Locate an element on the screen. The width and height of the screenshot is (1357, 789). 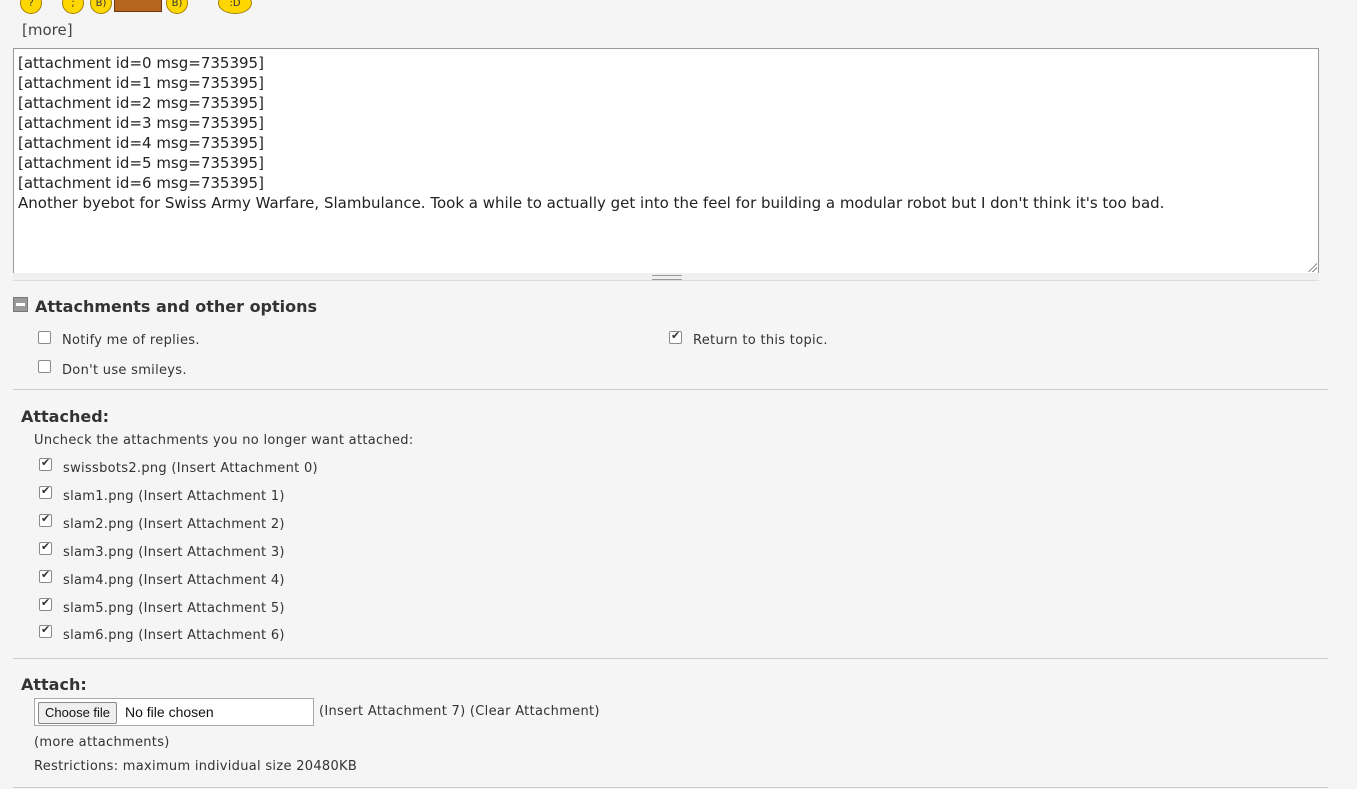
more-attachments-link: (more attachments) is located at coordinates (102, 742).